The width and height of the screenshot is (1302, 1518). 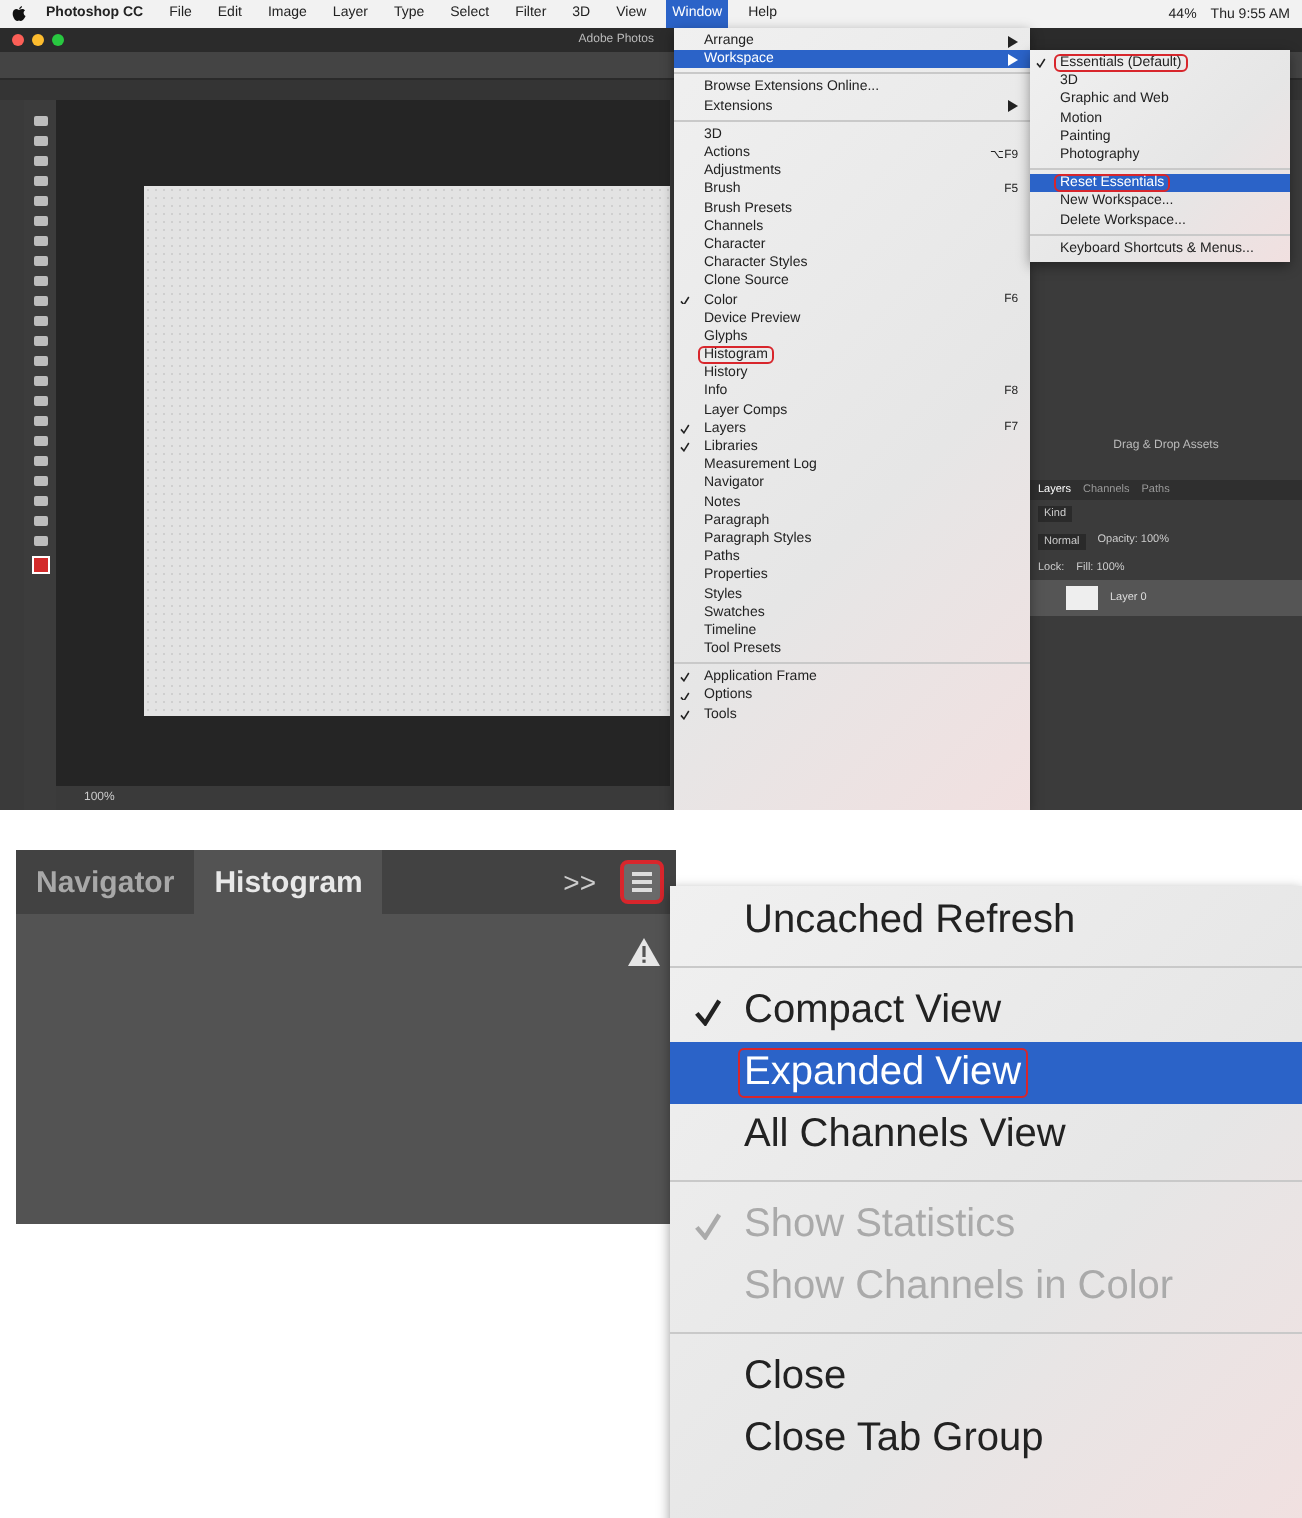 What do you see at coordinates (288, 882) in the screenshot?
I see `panel-tab: Histogram` at bounding box center [288, 882].